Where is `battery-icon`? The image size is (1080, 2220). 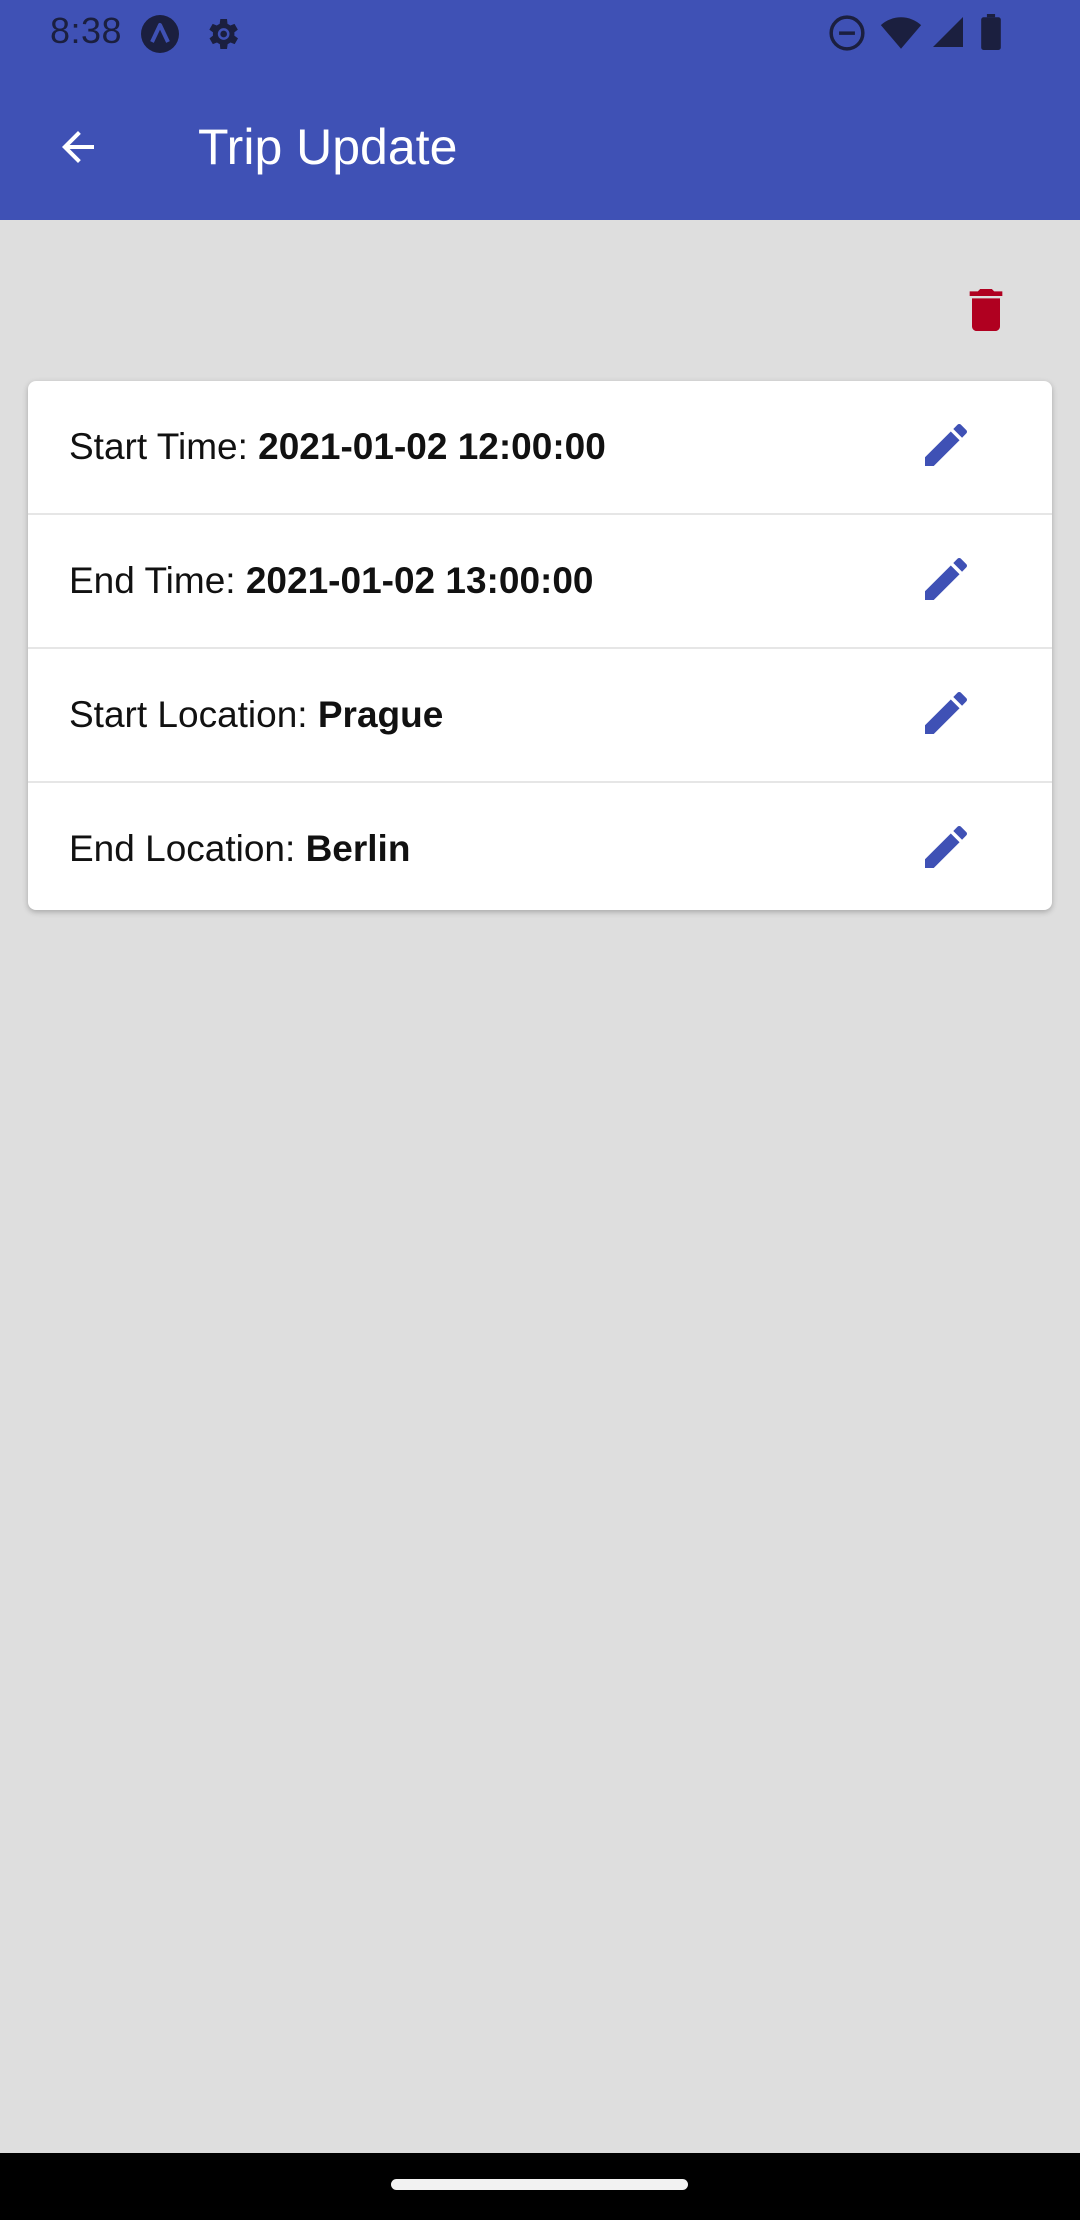 battery-icon is located at coordinates (991, 32).